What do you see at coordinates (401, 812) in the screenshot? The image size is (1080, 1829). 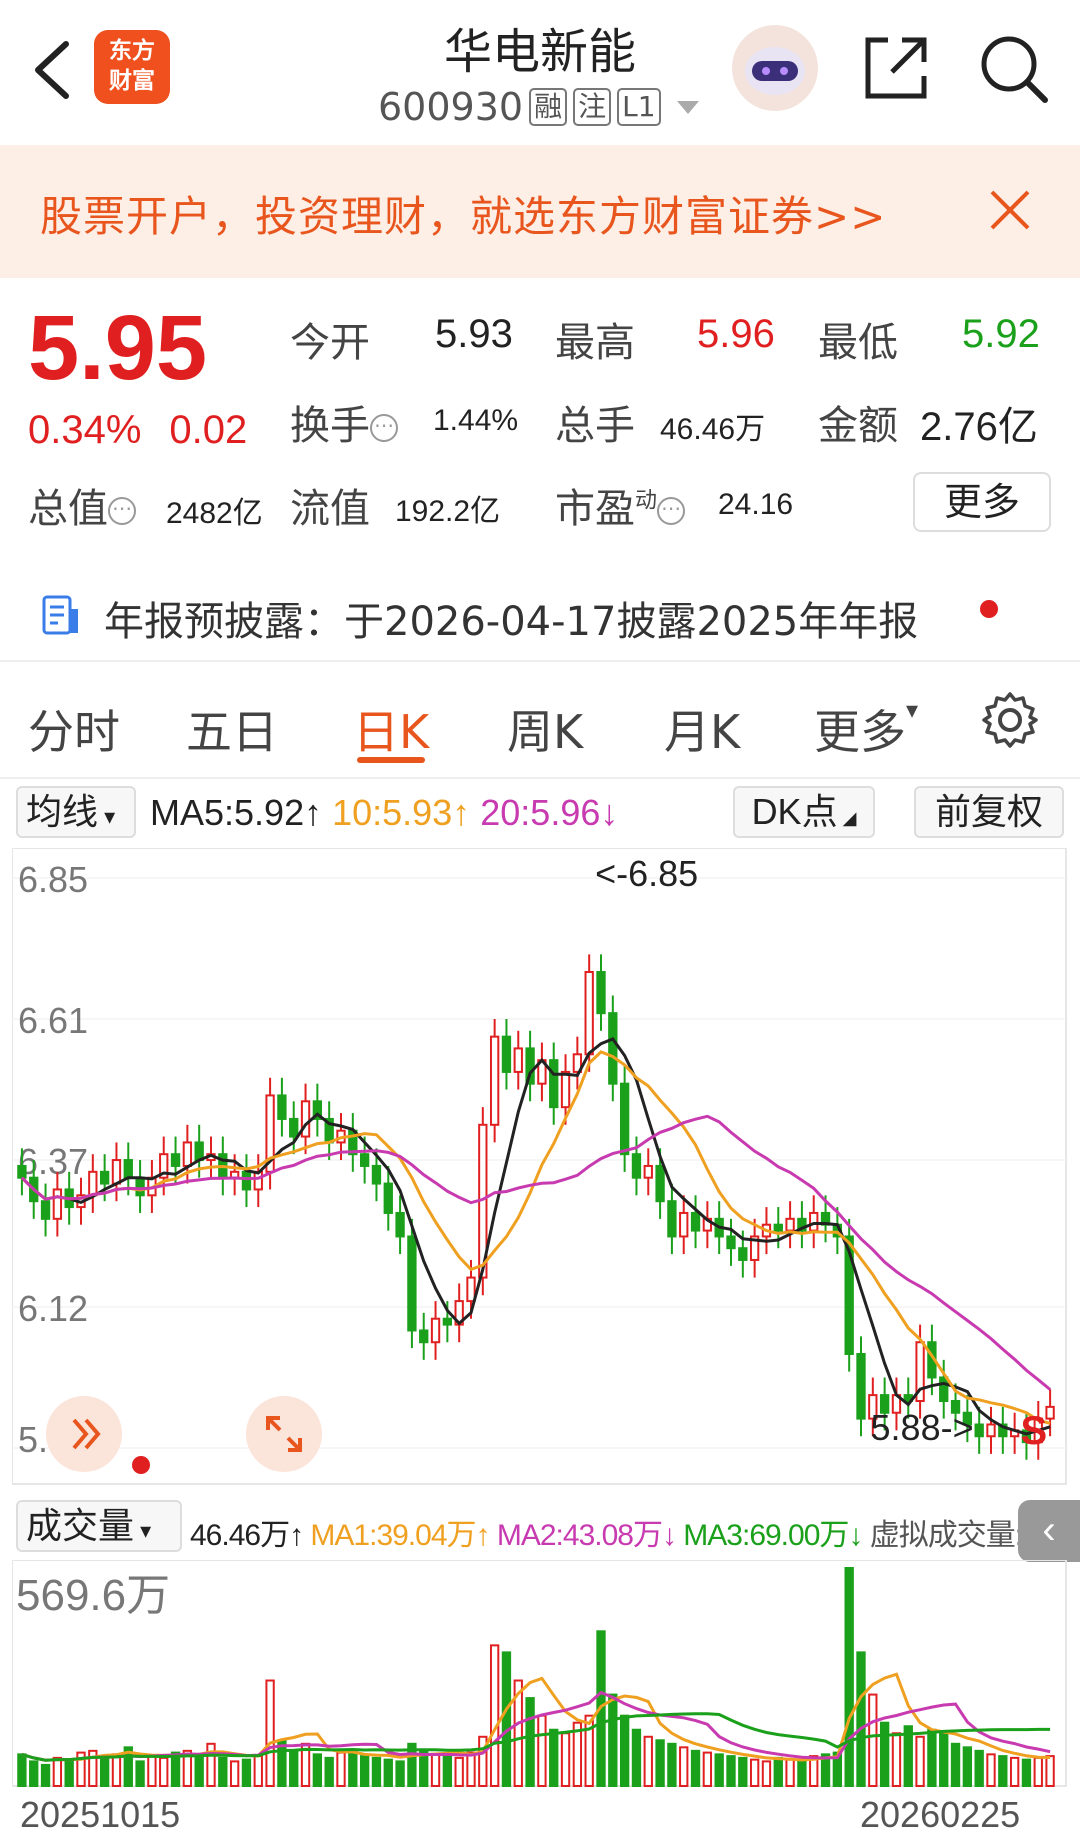 I see `ma10-value: 10:5.93↑` at bounding box center [401, 812].